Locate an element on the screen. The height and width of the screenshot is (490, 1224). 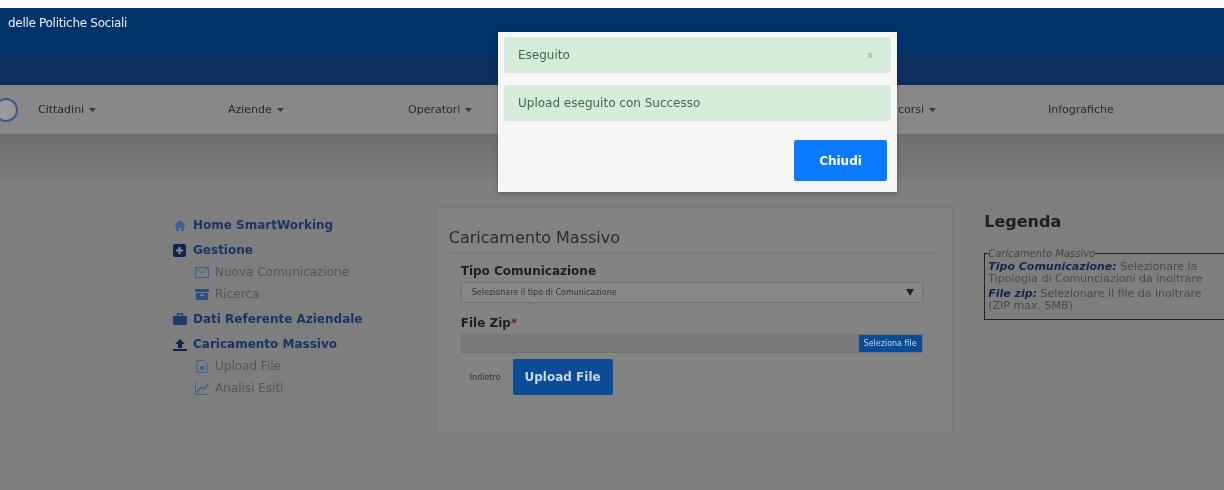
panel-title: Caricamento Massivo is located at coordinates (694, 241).